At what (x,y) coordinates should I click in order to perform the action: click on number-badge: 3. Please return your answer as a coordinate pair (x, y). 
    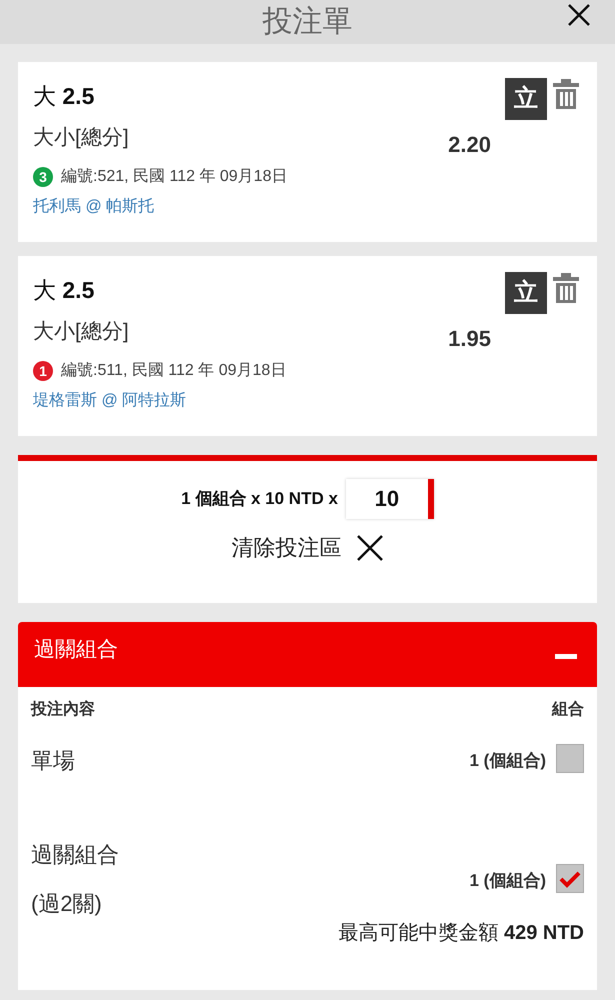
    Looking at the image, I should click on (43, 177).